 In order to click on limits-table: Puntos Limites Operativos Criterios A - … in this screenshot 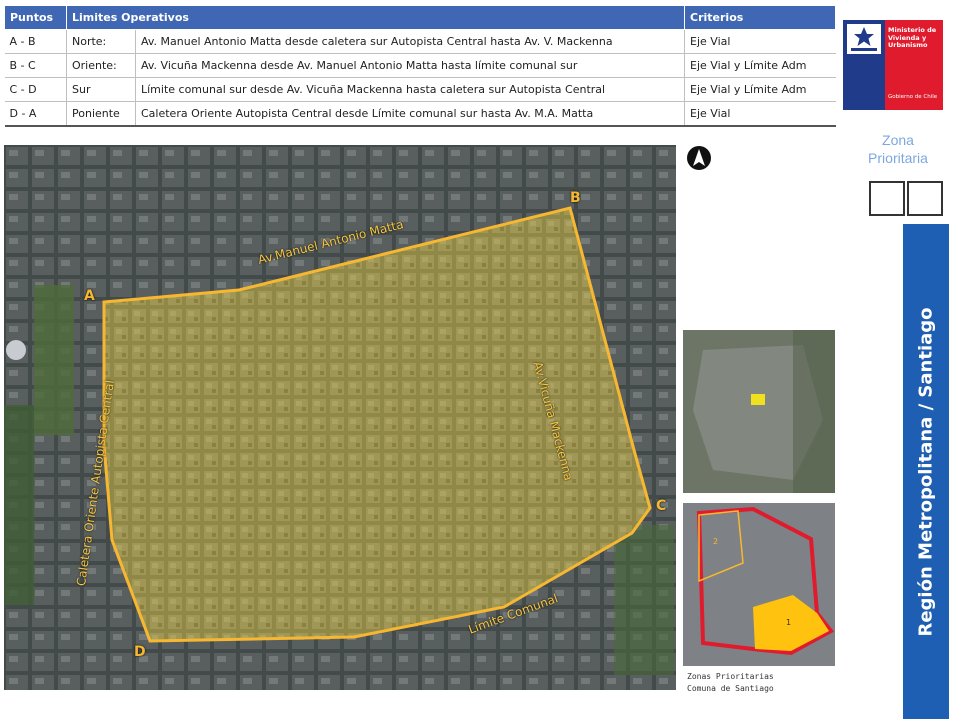, I will do `click(420, 66)`.